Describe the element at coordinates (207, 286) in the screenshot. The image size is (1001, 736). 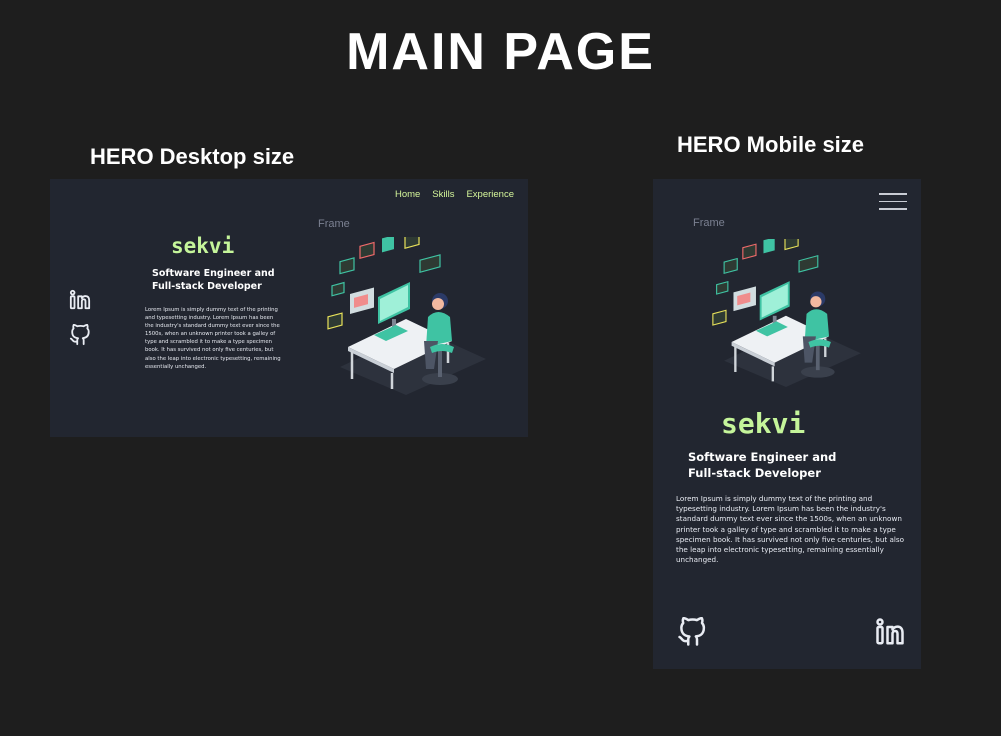
I see `desktop-role-line-2: Full-stack Developer` at that location.